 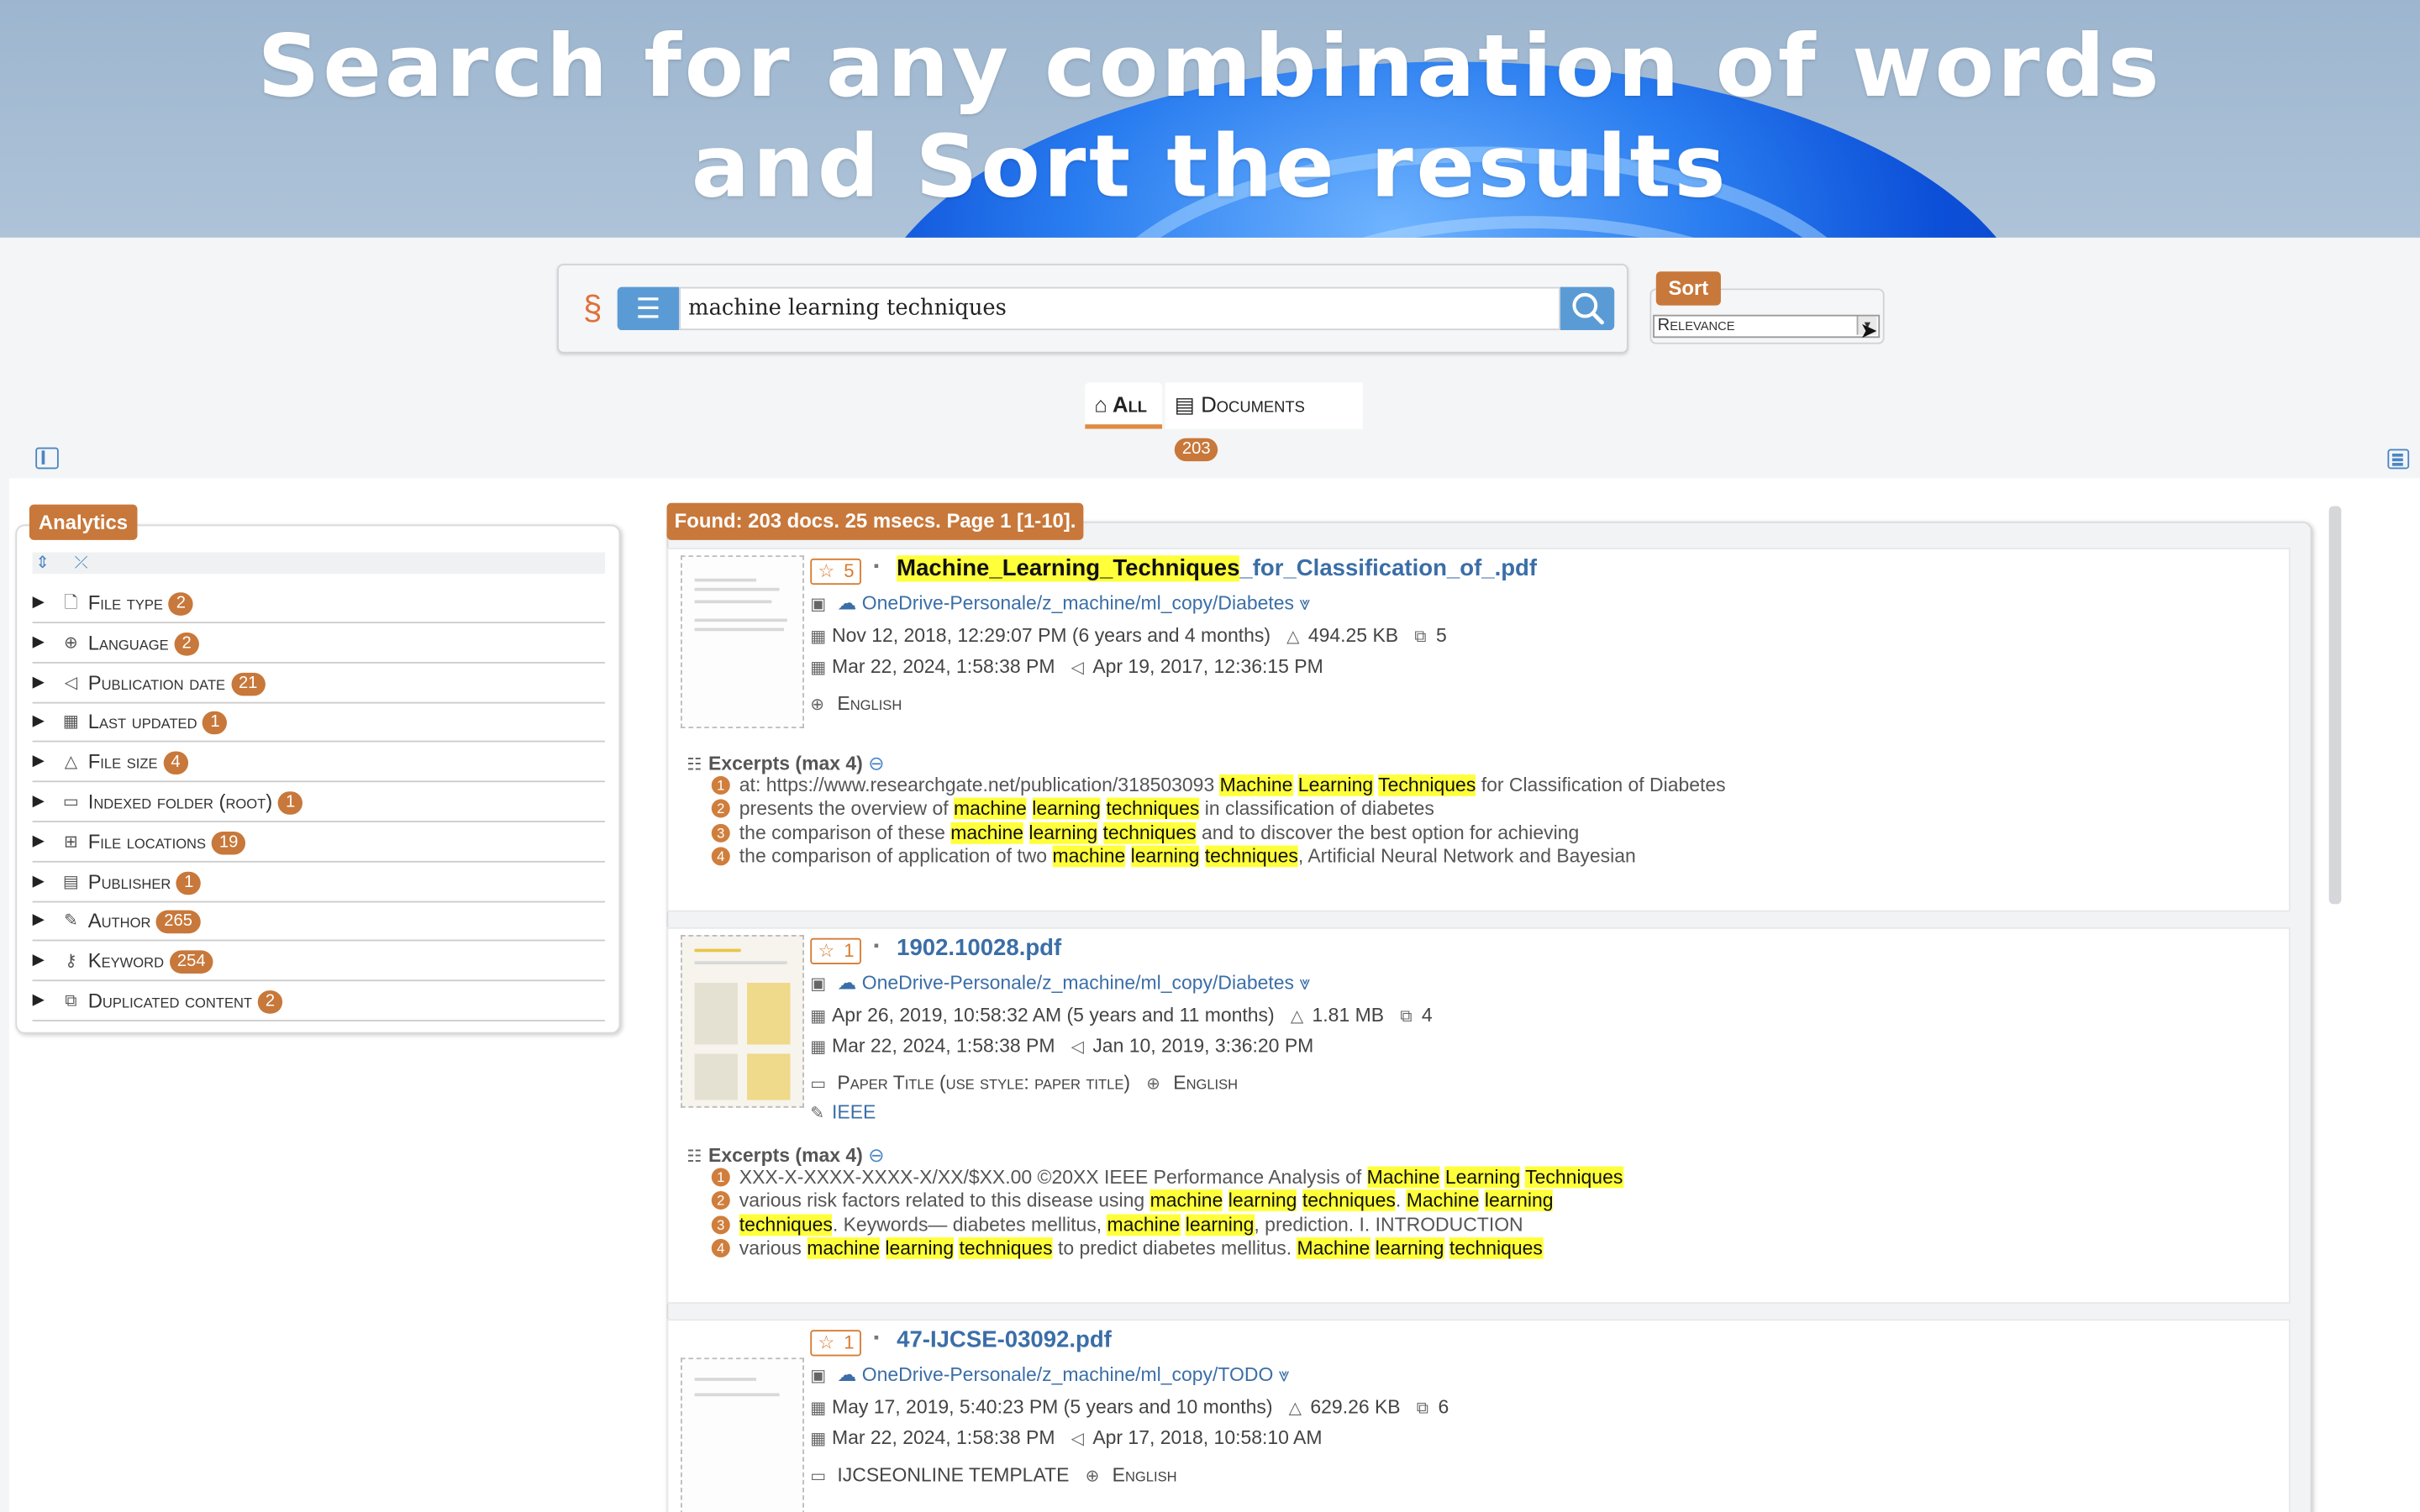 What do you see at coordinates (123, 761) in the screenshot?
I see `facet-label: File size` at bounding box center [123, 761].